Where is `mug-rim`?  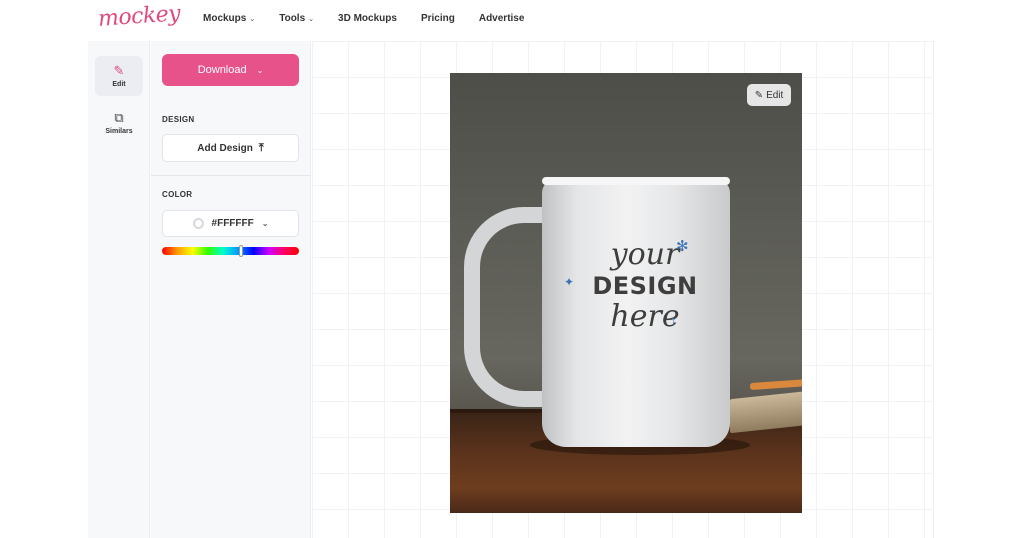
mug-rim is located at coordinates (636, 181).